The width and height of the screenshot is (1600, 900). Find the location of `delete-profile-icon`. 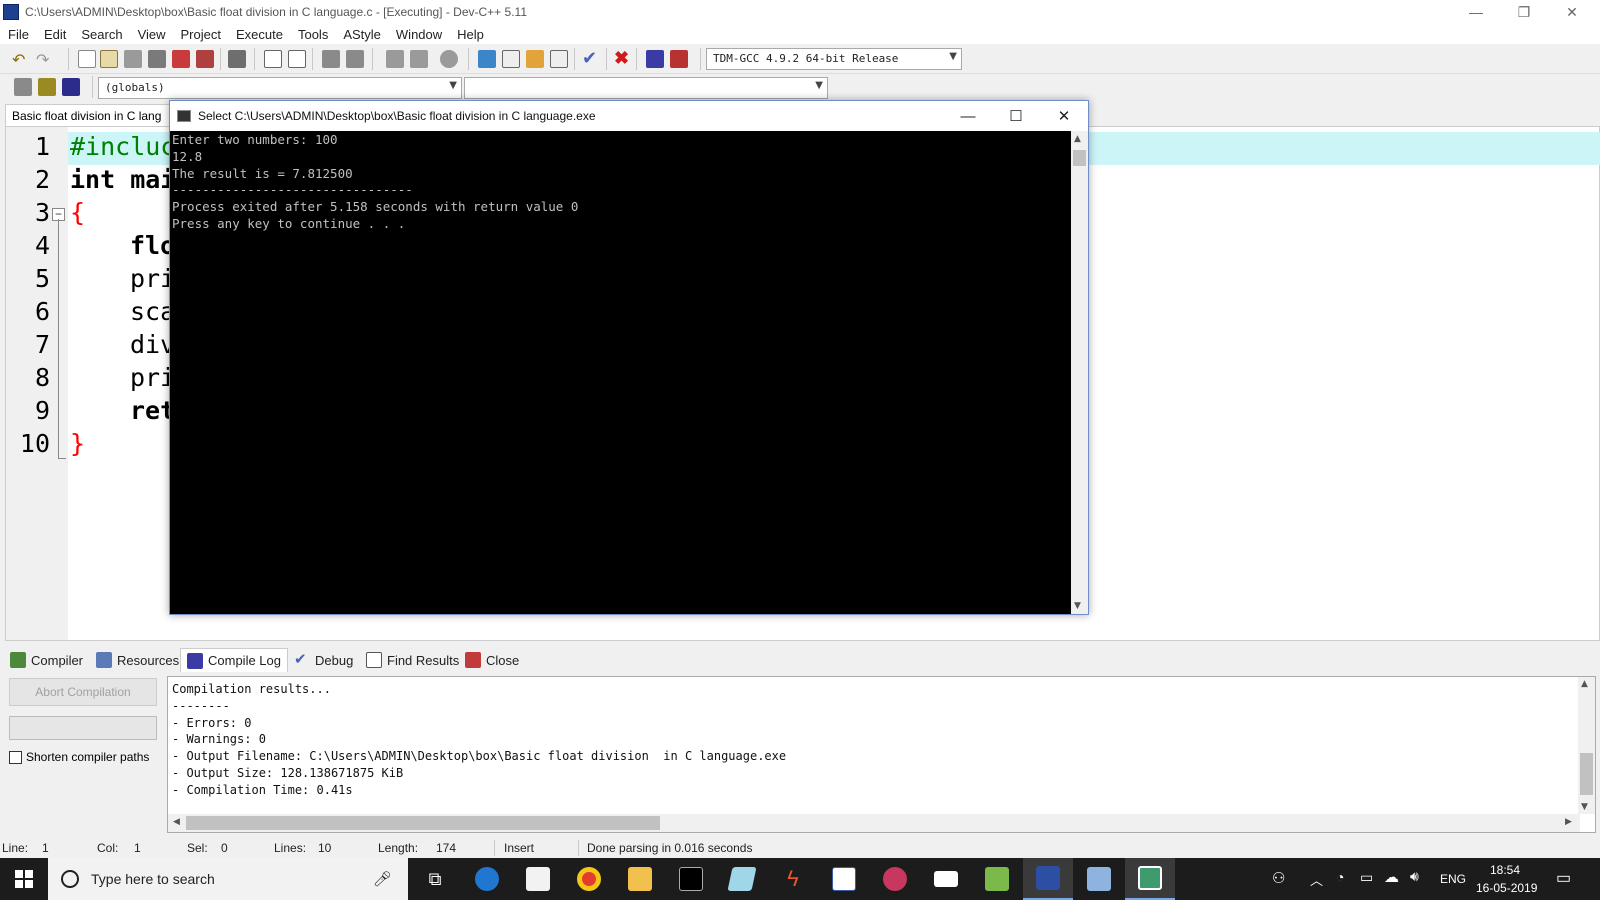

delete-profile-icon is located at coordinates (679, 59).